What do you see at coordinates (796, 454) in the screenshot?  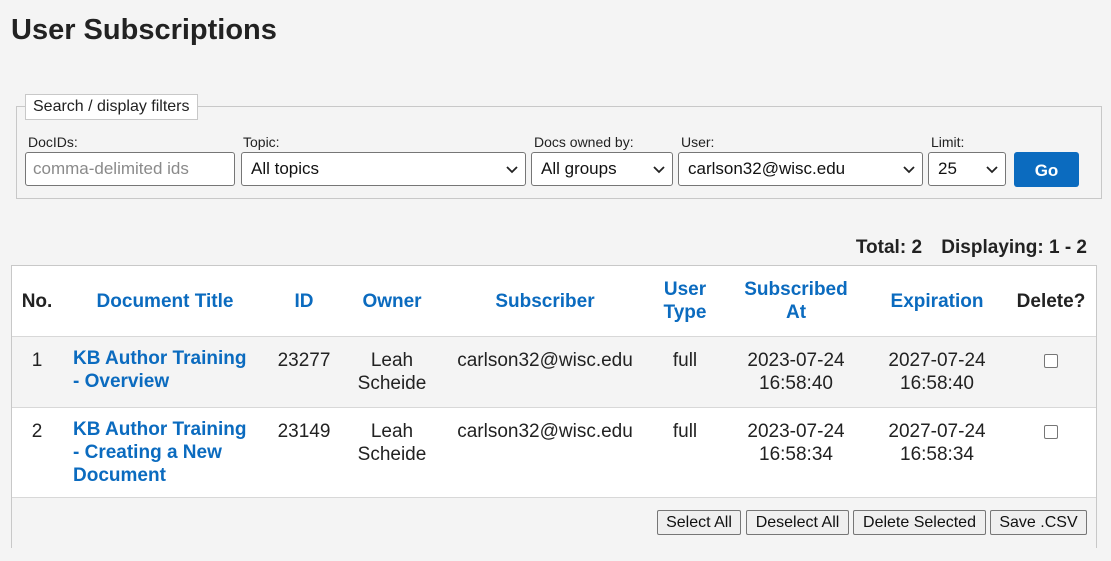 I see `subscribed-time: 16:58:34` at bounding box center [796, 454].